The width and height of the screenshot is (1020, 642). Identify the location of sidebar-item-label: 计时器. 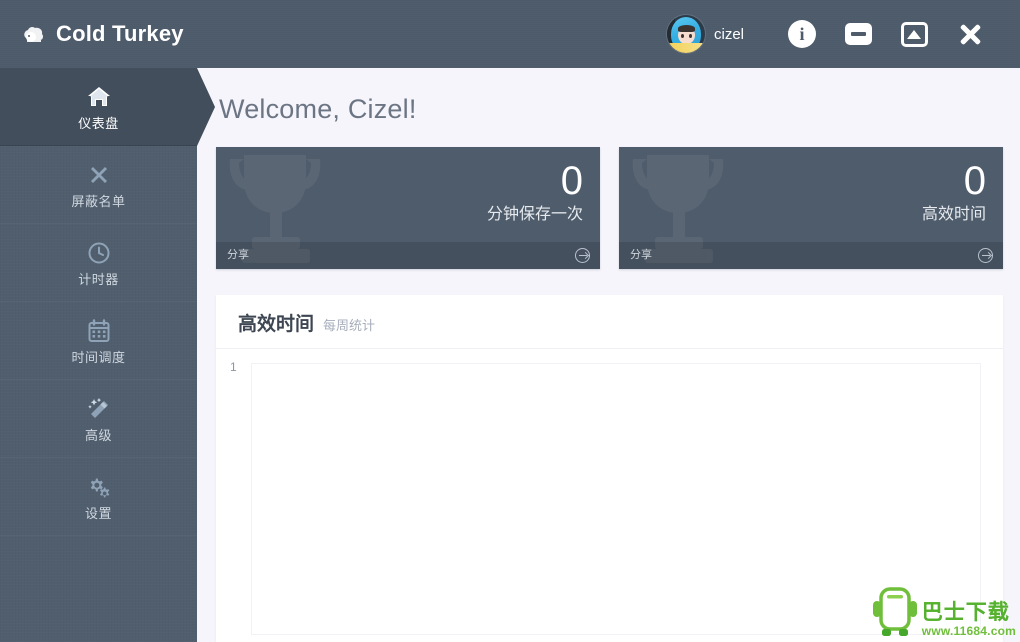
(98, 279).